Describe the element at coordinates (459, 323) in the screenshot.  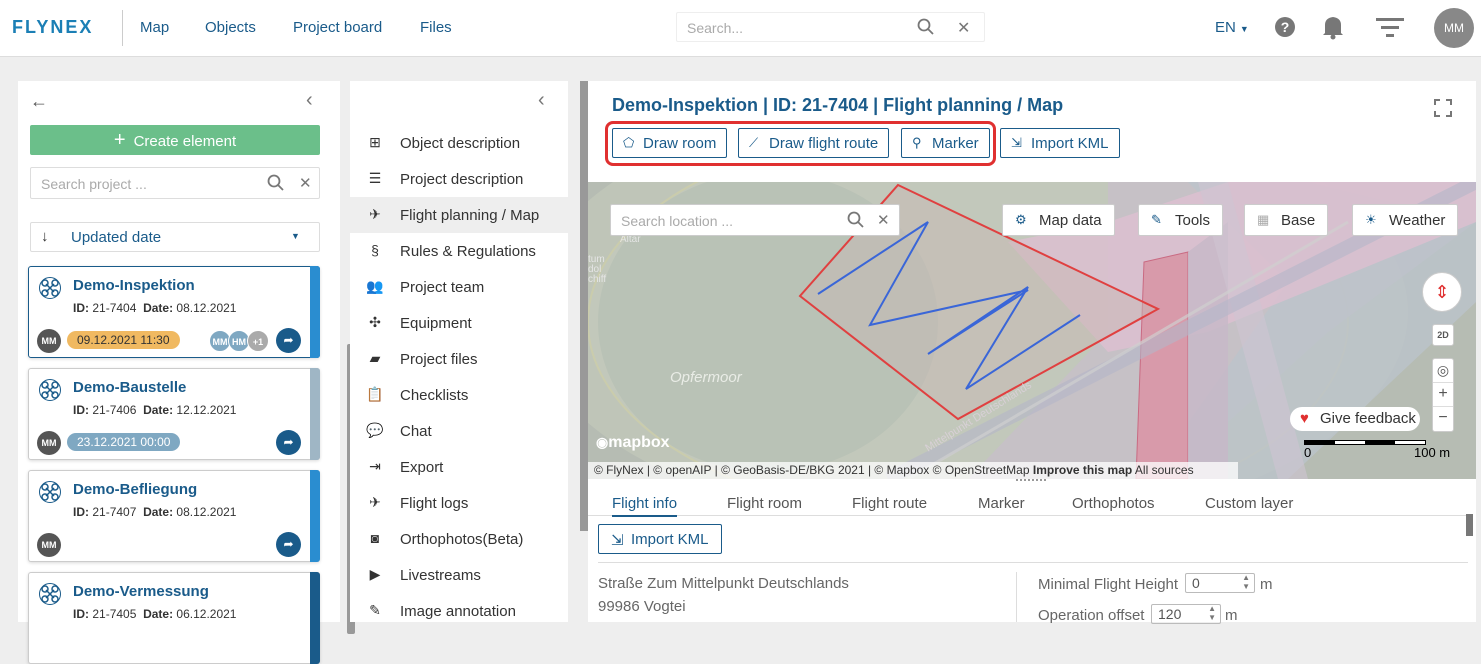
I see `menu-item: ✣ Equipment` at that location.